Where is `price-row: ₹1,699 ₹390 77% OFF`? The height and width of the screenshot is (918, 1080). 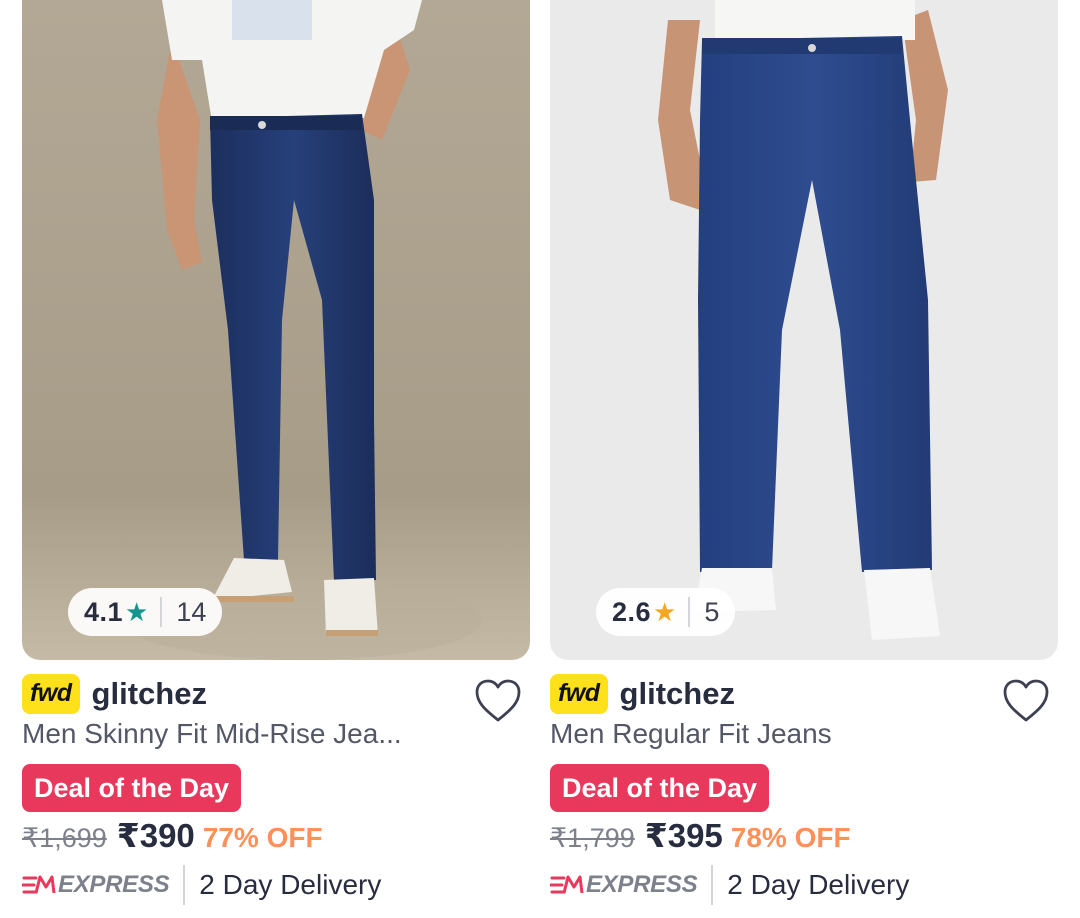 price-row: ₹1,699 ₹390 77% OFF is located at coordinates (172, 838).